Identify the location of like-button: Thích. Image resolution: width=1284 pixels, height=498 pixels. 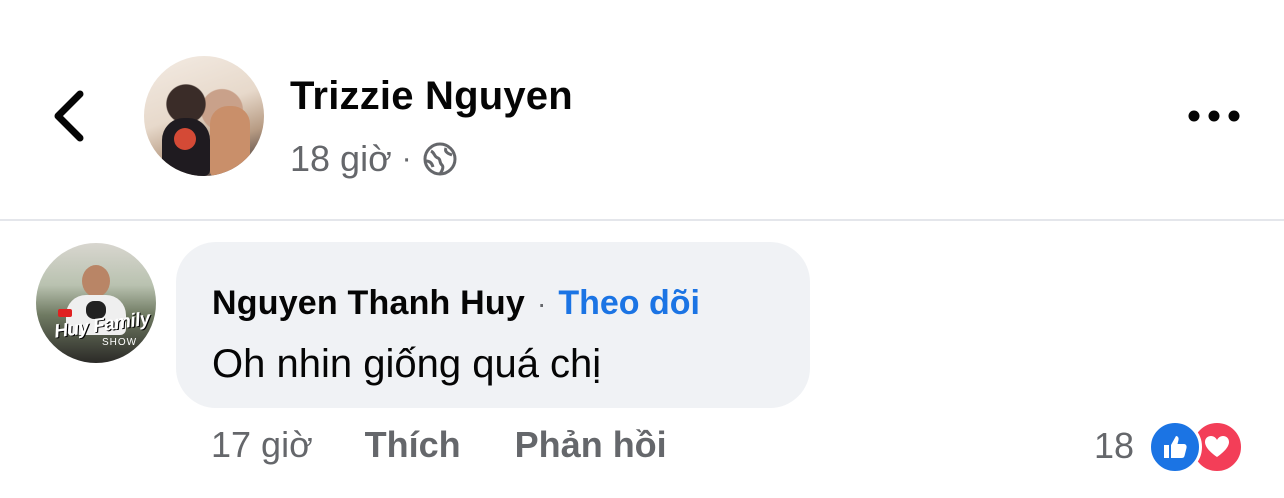
(413, 445).